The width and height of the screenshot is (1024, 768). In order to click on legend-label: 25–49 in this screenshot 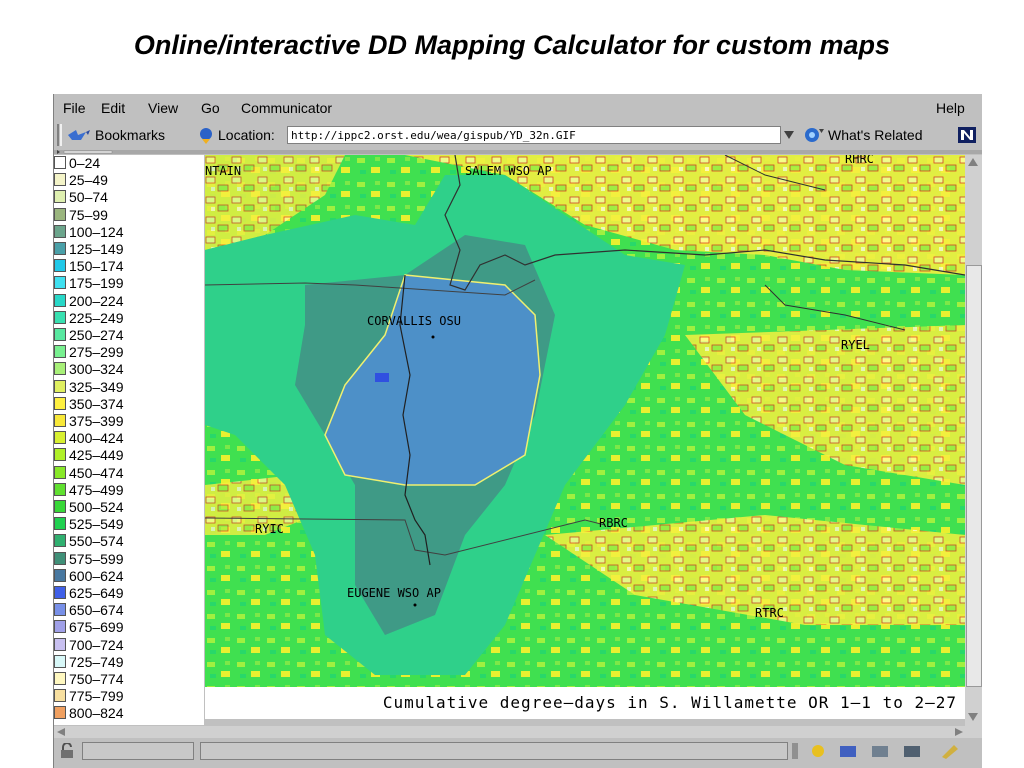, I will do `click(88, 180)`.